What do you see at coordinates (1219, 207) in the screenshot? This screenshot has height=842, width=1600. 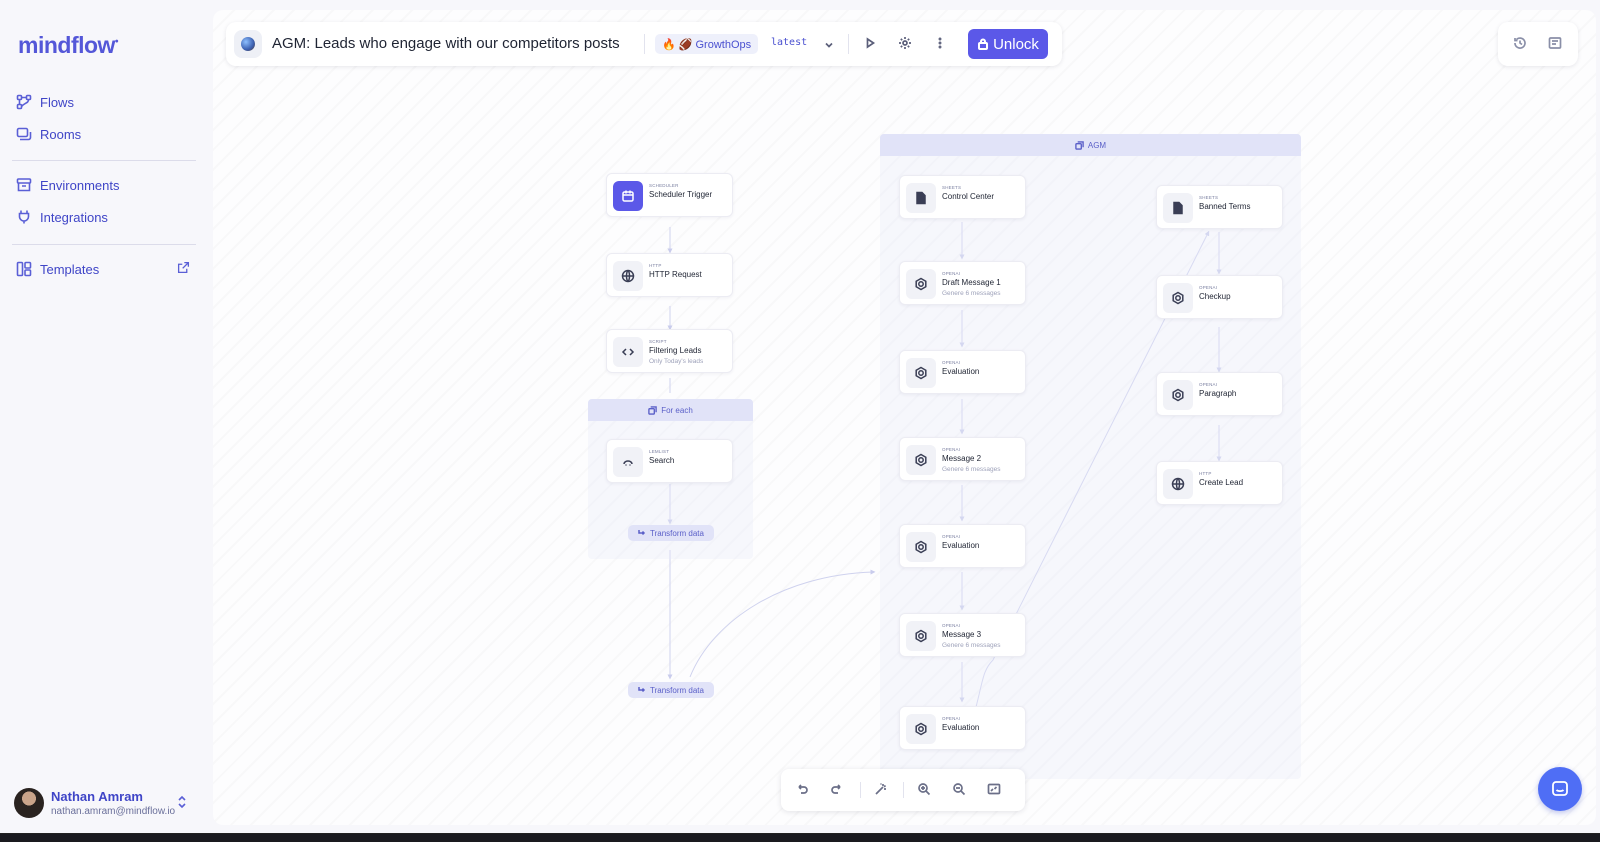 I see `node-banned-terms: SHEETS Banned Terms` at bounding box center [1219, 207].